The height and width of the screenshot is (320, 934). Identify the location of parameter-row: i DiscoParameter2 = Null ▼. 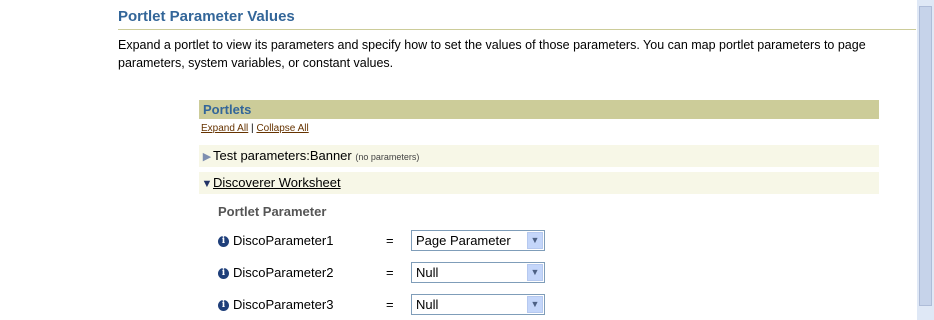
(381, 273).